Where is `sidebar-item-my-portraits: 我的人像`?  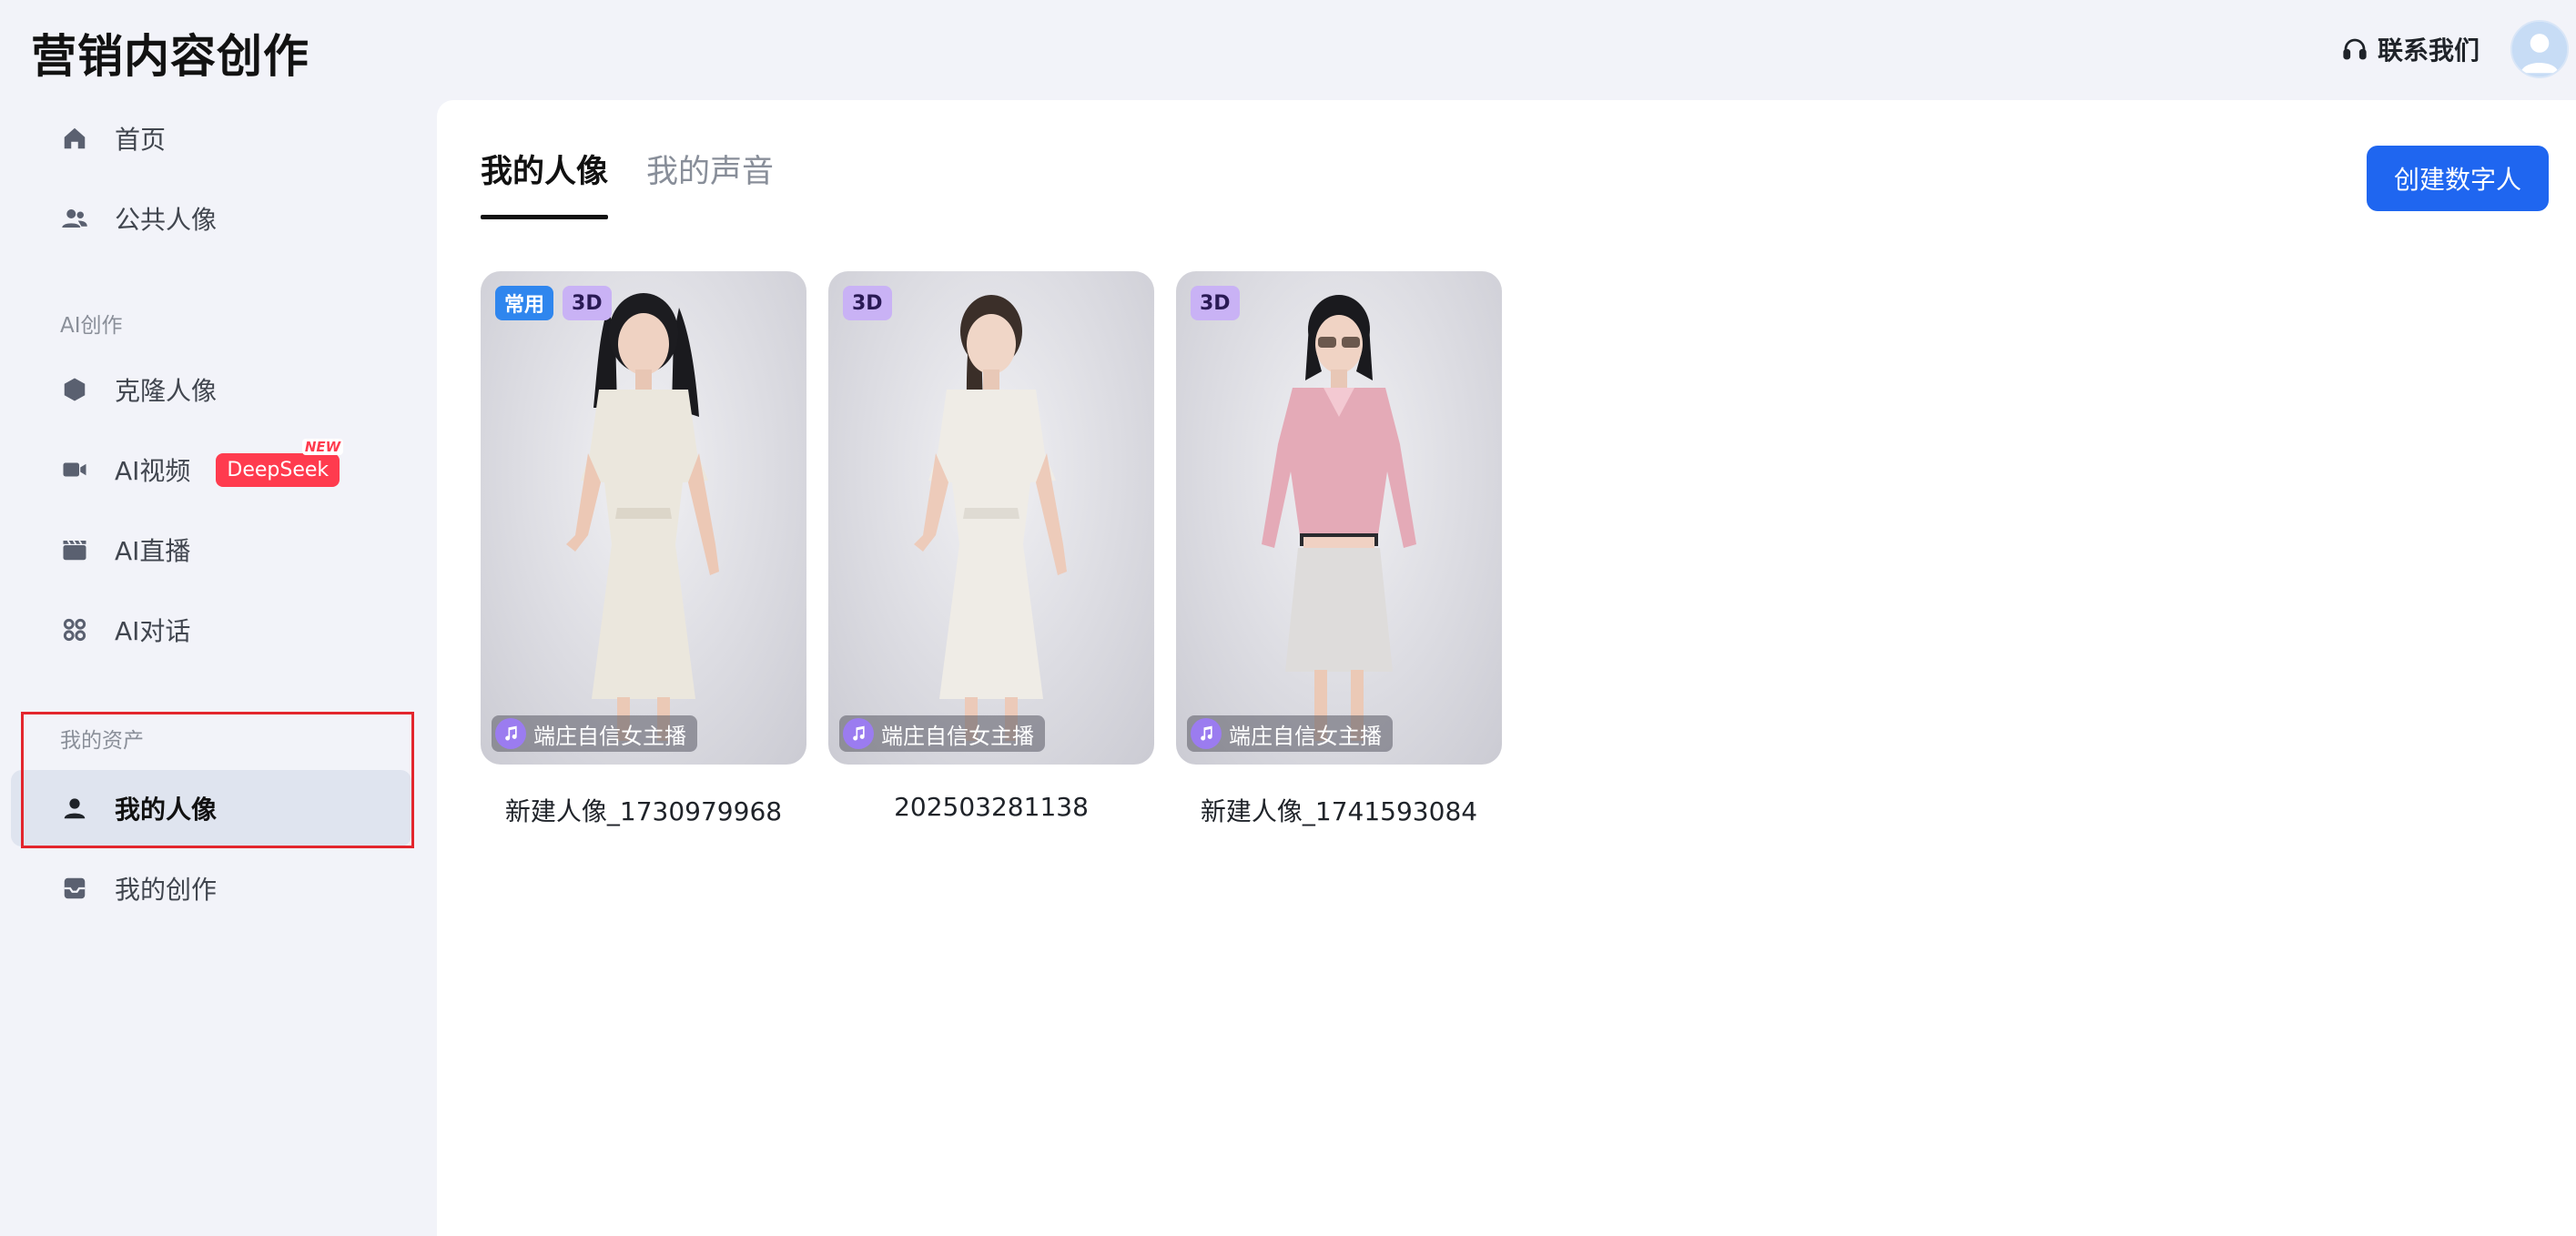
sidebar-item-my-portraits: 我的人像 is located at coordinates (211, 808).